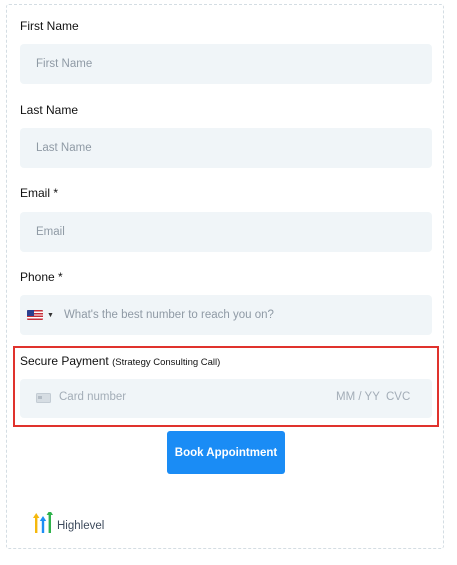 The width and height of the screenshot is (457, 565). What do you see at coordinates (64, 361) in the screenshot?
I see `payment-title: Secure Payment` at bounding box center [64, 361].